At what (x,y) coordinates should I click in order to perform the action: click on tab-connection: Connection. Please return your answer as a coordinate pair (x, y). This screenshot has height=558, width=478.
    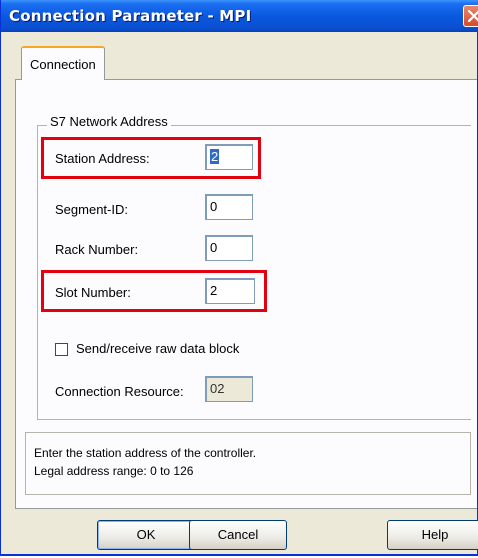
    Looking at the image, I should click on (63, 63).